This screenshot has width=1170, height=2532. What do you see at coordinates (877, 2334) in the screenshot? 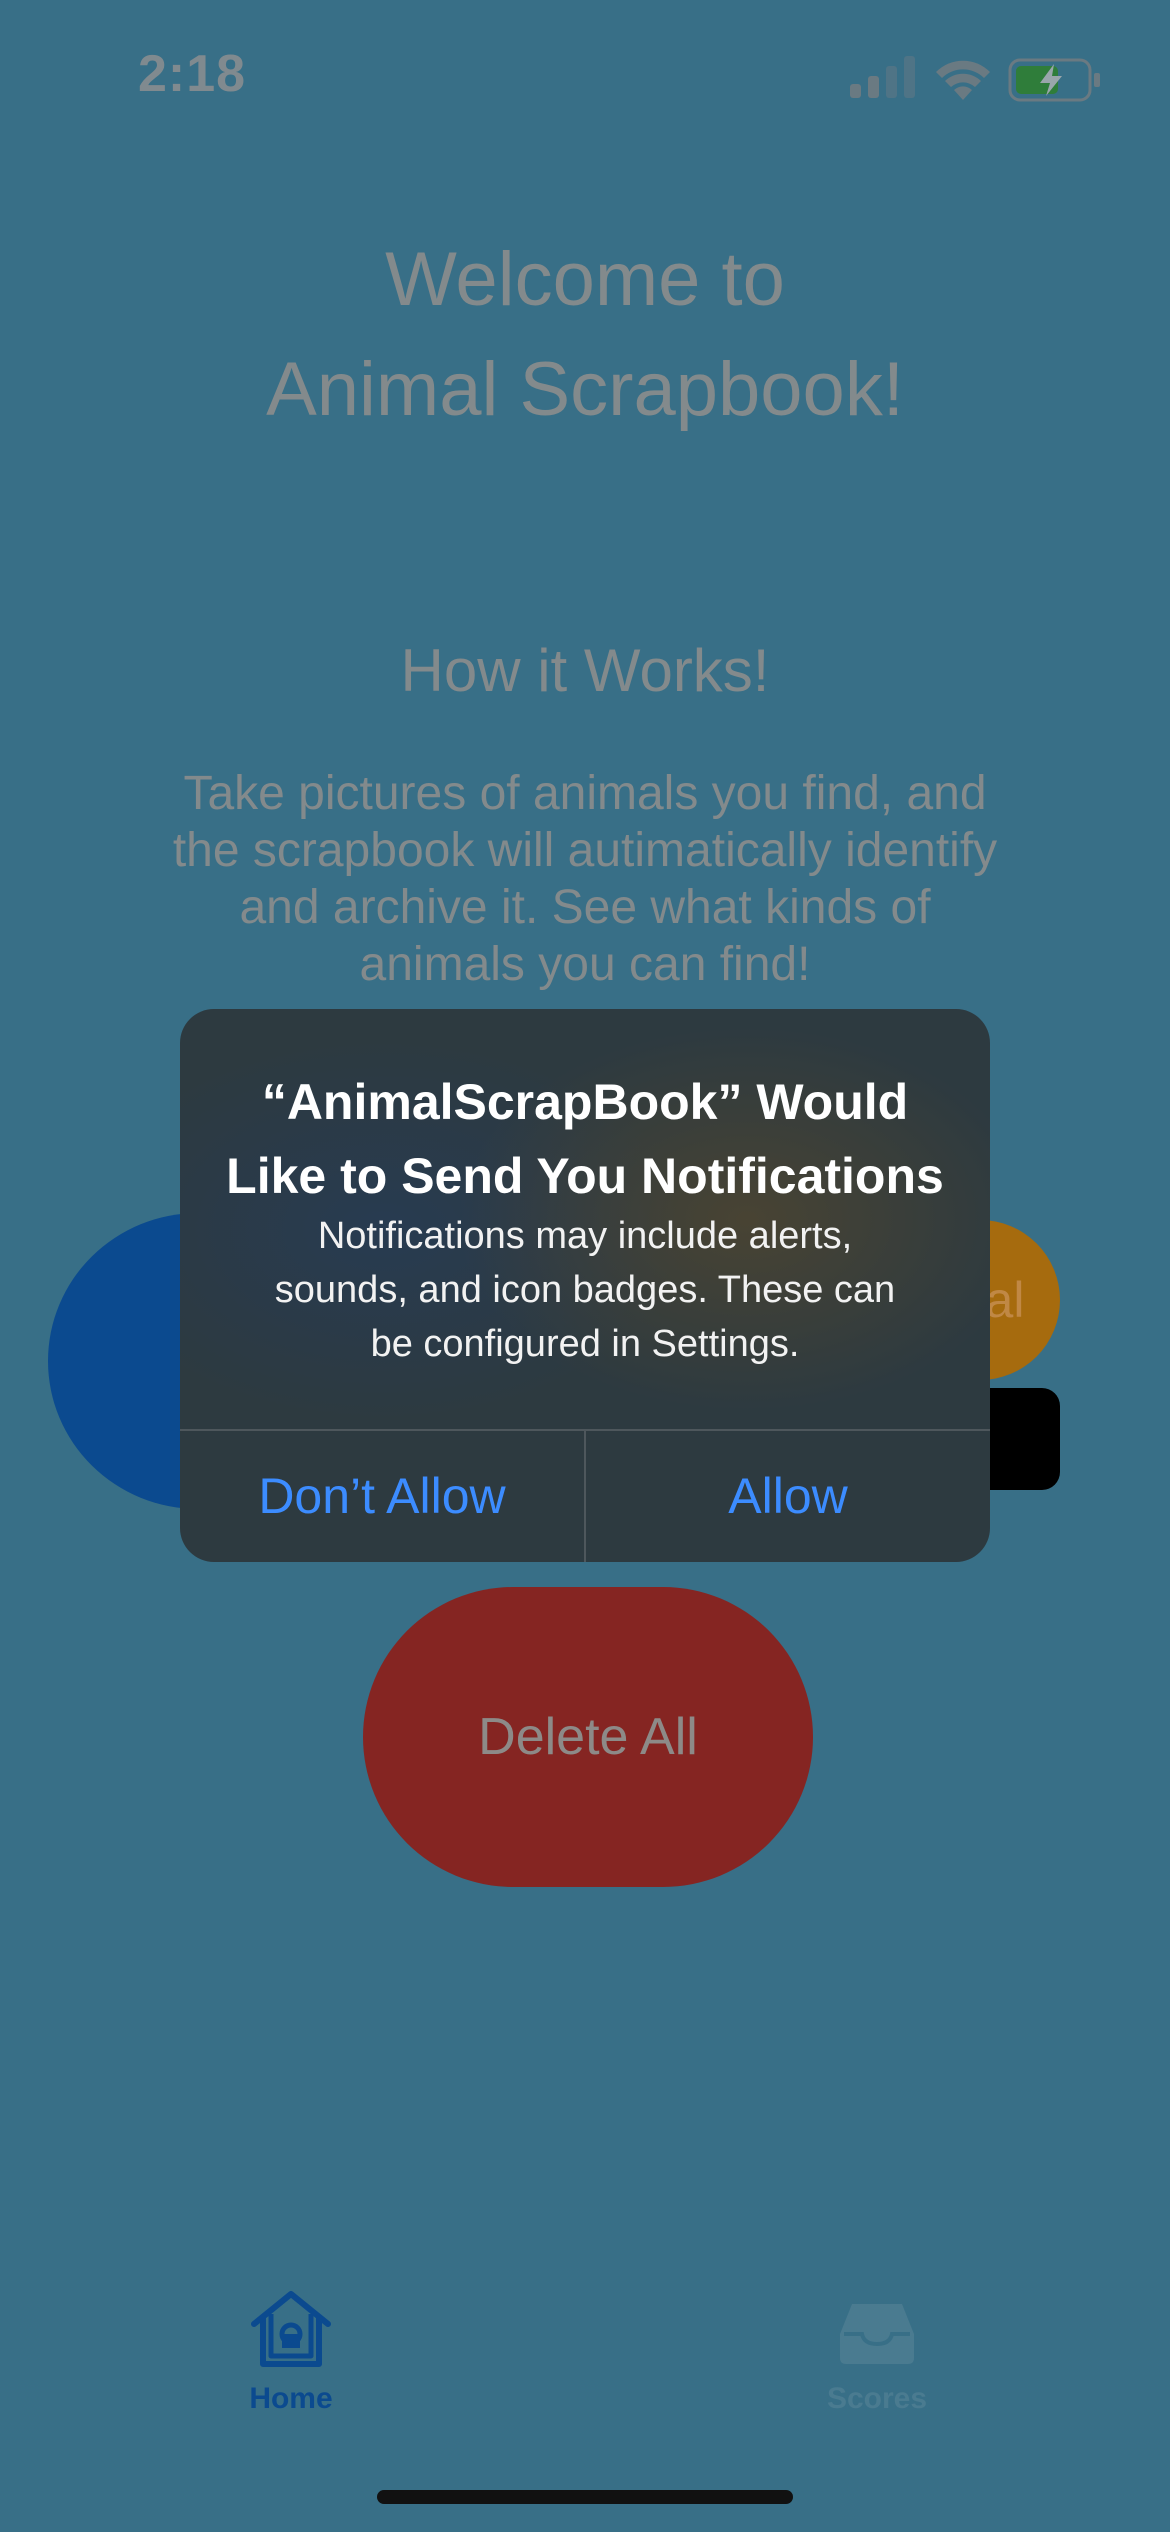
I see `tray-icon` at bounding box center [877, 2334].